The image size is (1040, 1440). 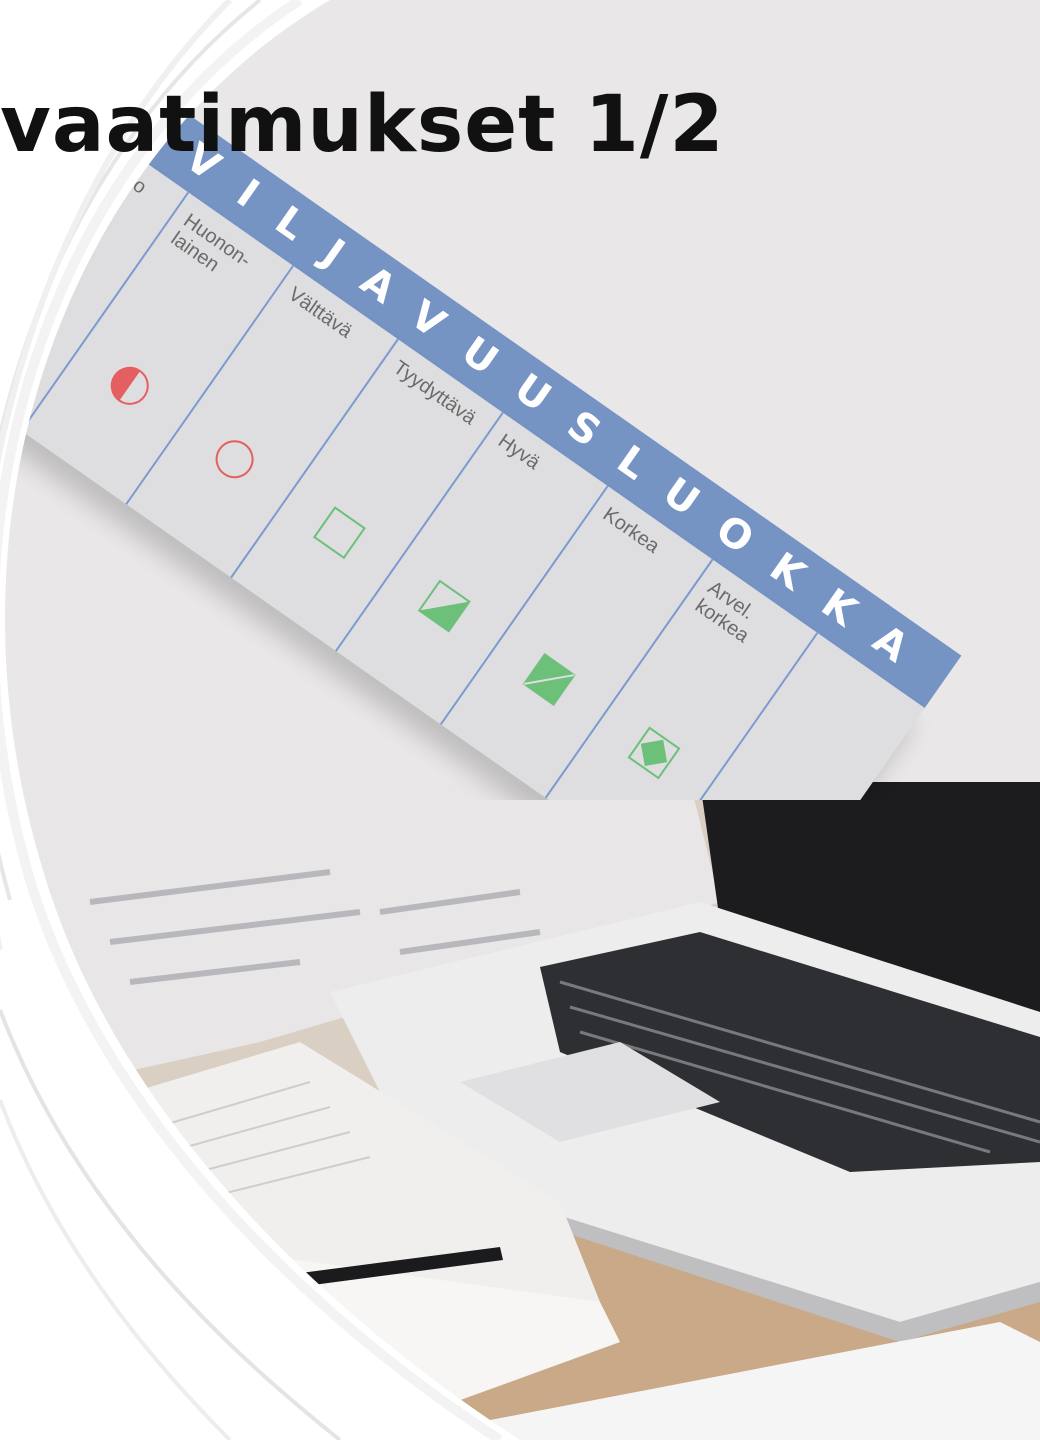 What do you see at coordinates (654, 753) in the screenshot?
I see `filled-green-diamond-square-icon` at bounding box center [654, 753].